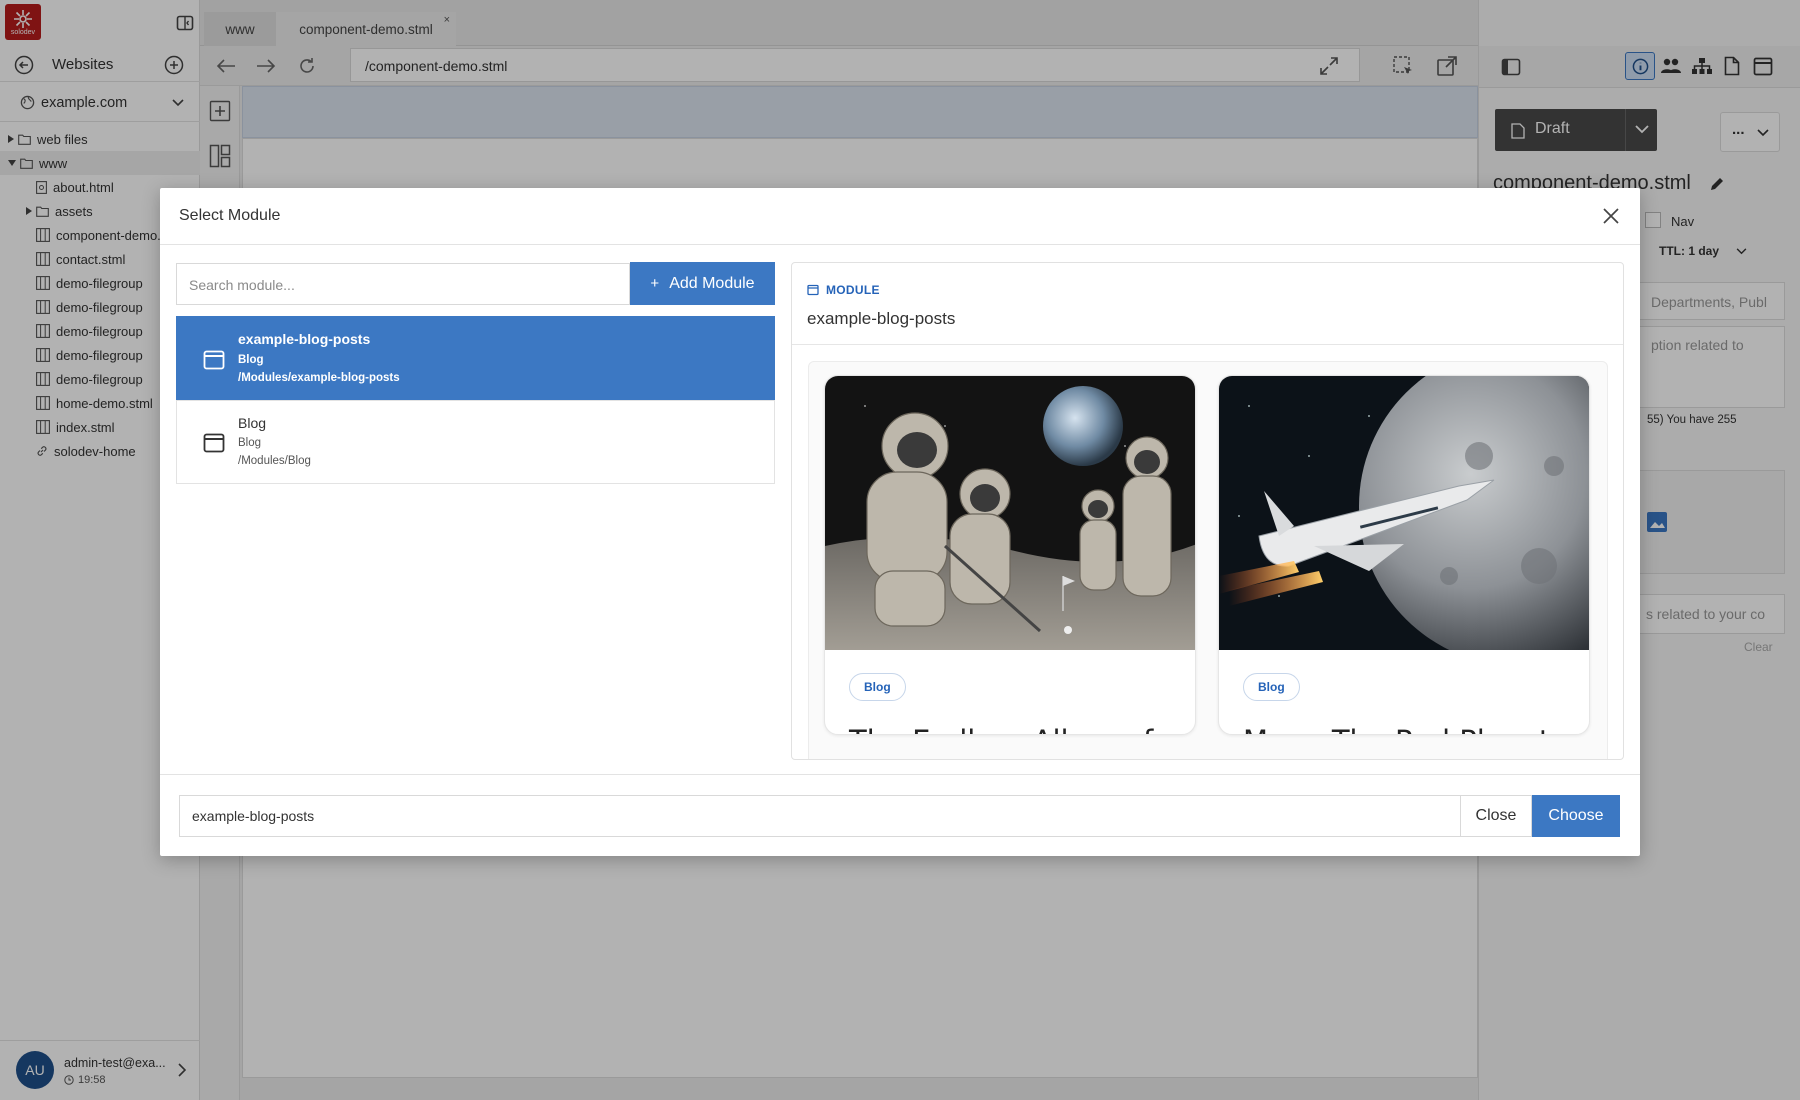 This screenshot has height=1100, width=1800. What do you see at coordinates (829, 816) in the screenshot?
I see `selected-module-field: example-blog-posts` at bounding box center [829, 816].